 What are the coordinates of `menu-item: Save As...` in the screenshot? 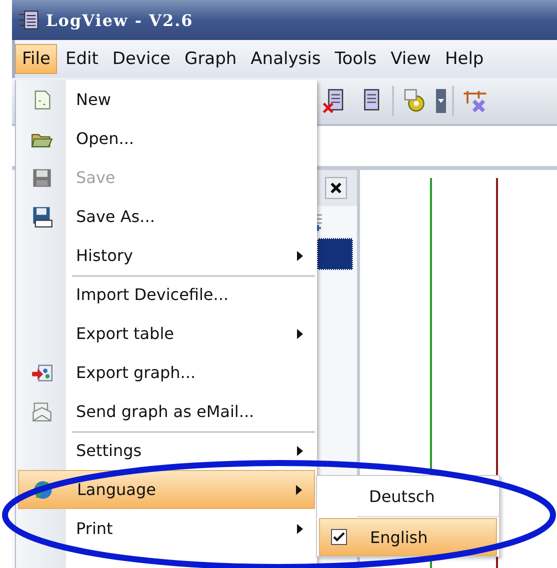 It's located at (166, 216).